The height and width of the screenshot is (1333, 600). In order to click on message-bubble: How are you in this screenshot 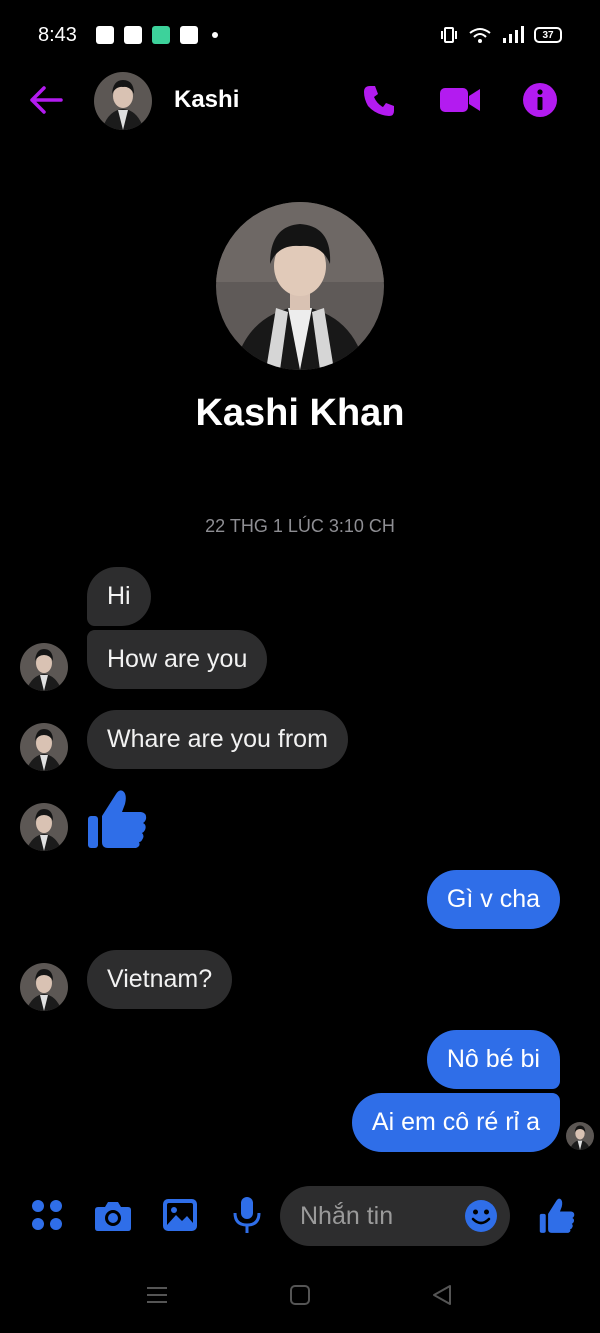, I will do `click(177, 659)`.